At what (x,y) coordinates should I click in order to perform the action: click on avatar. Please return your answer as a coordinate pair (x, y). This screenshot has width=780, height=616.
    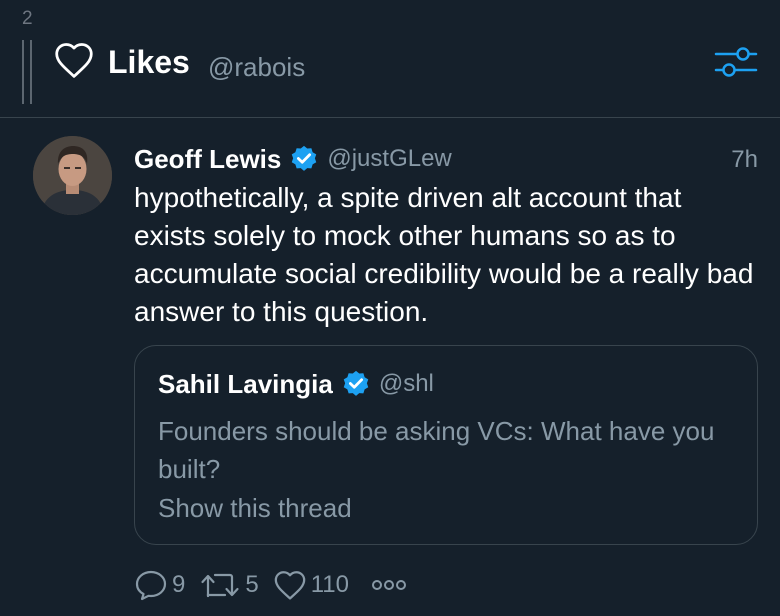
    Looking at the image, I should click on (72, 175).